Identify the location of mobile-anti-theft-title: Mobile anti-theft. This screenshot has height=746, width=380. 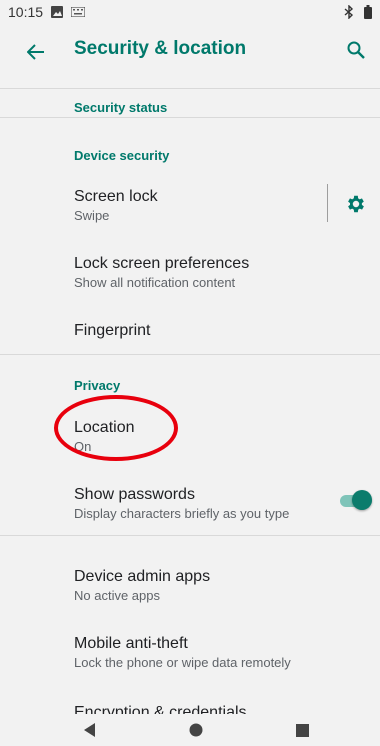
(131, 643).